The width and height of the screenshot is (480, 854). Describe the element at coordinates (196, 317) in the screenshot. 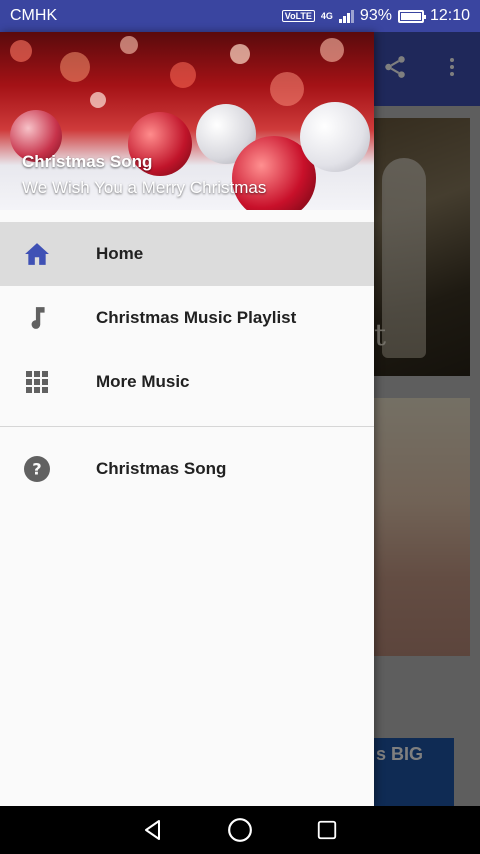

I see `menu-item-label: Christmas Music Playlist` at that location.